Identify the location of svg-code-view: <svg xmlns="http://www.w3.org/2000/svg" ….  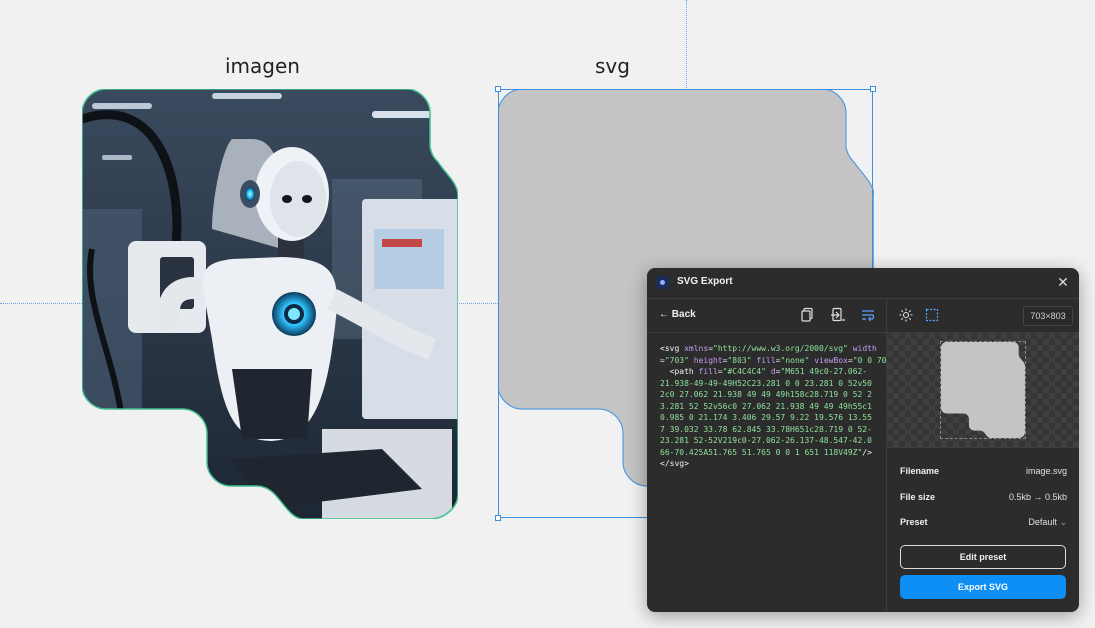
(790, 406).